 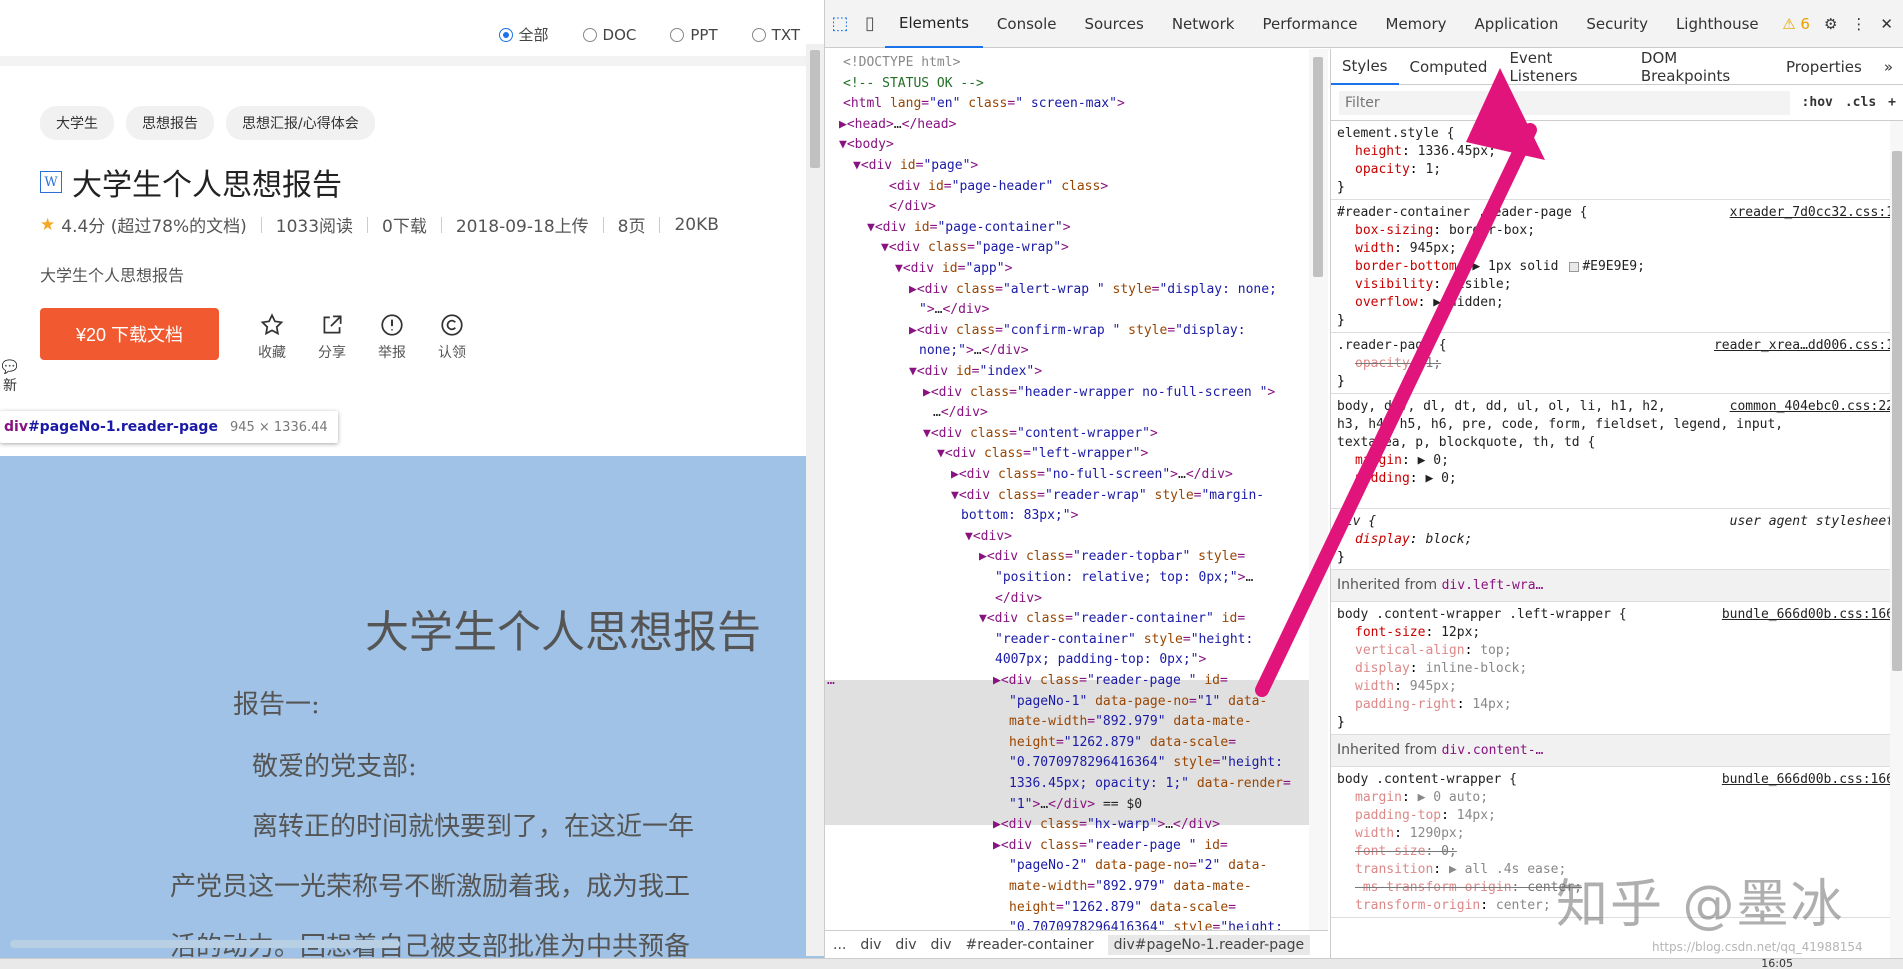 I want to click on filter-ppt: PPT, so click(x=694, y=34).